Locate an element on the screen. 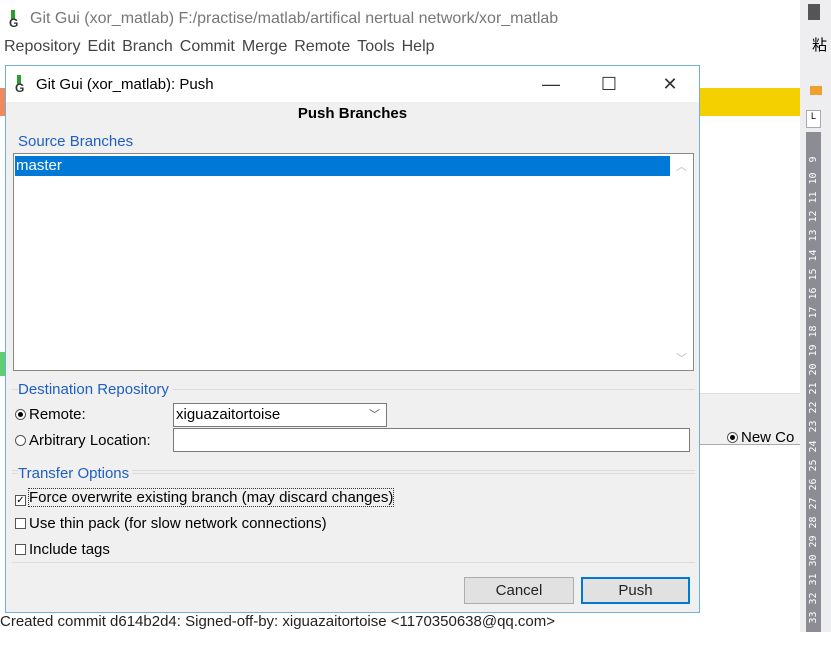 The height and width of the screenshot is (645, 831). chevron-down-icon: ﹀ is located at coordinates (374, 415).